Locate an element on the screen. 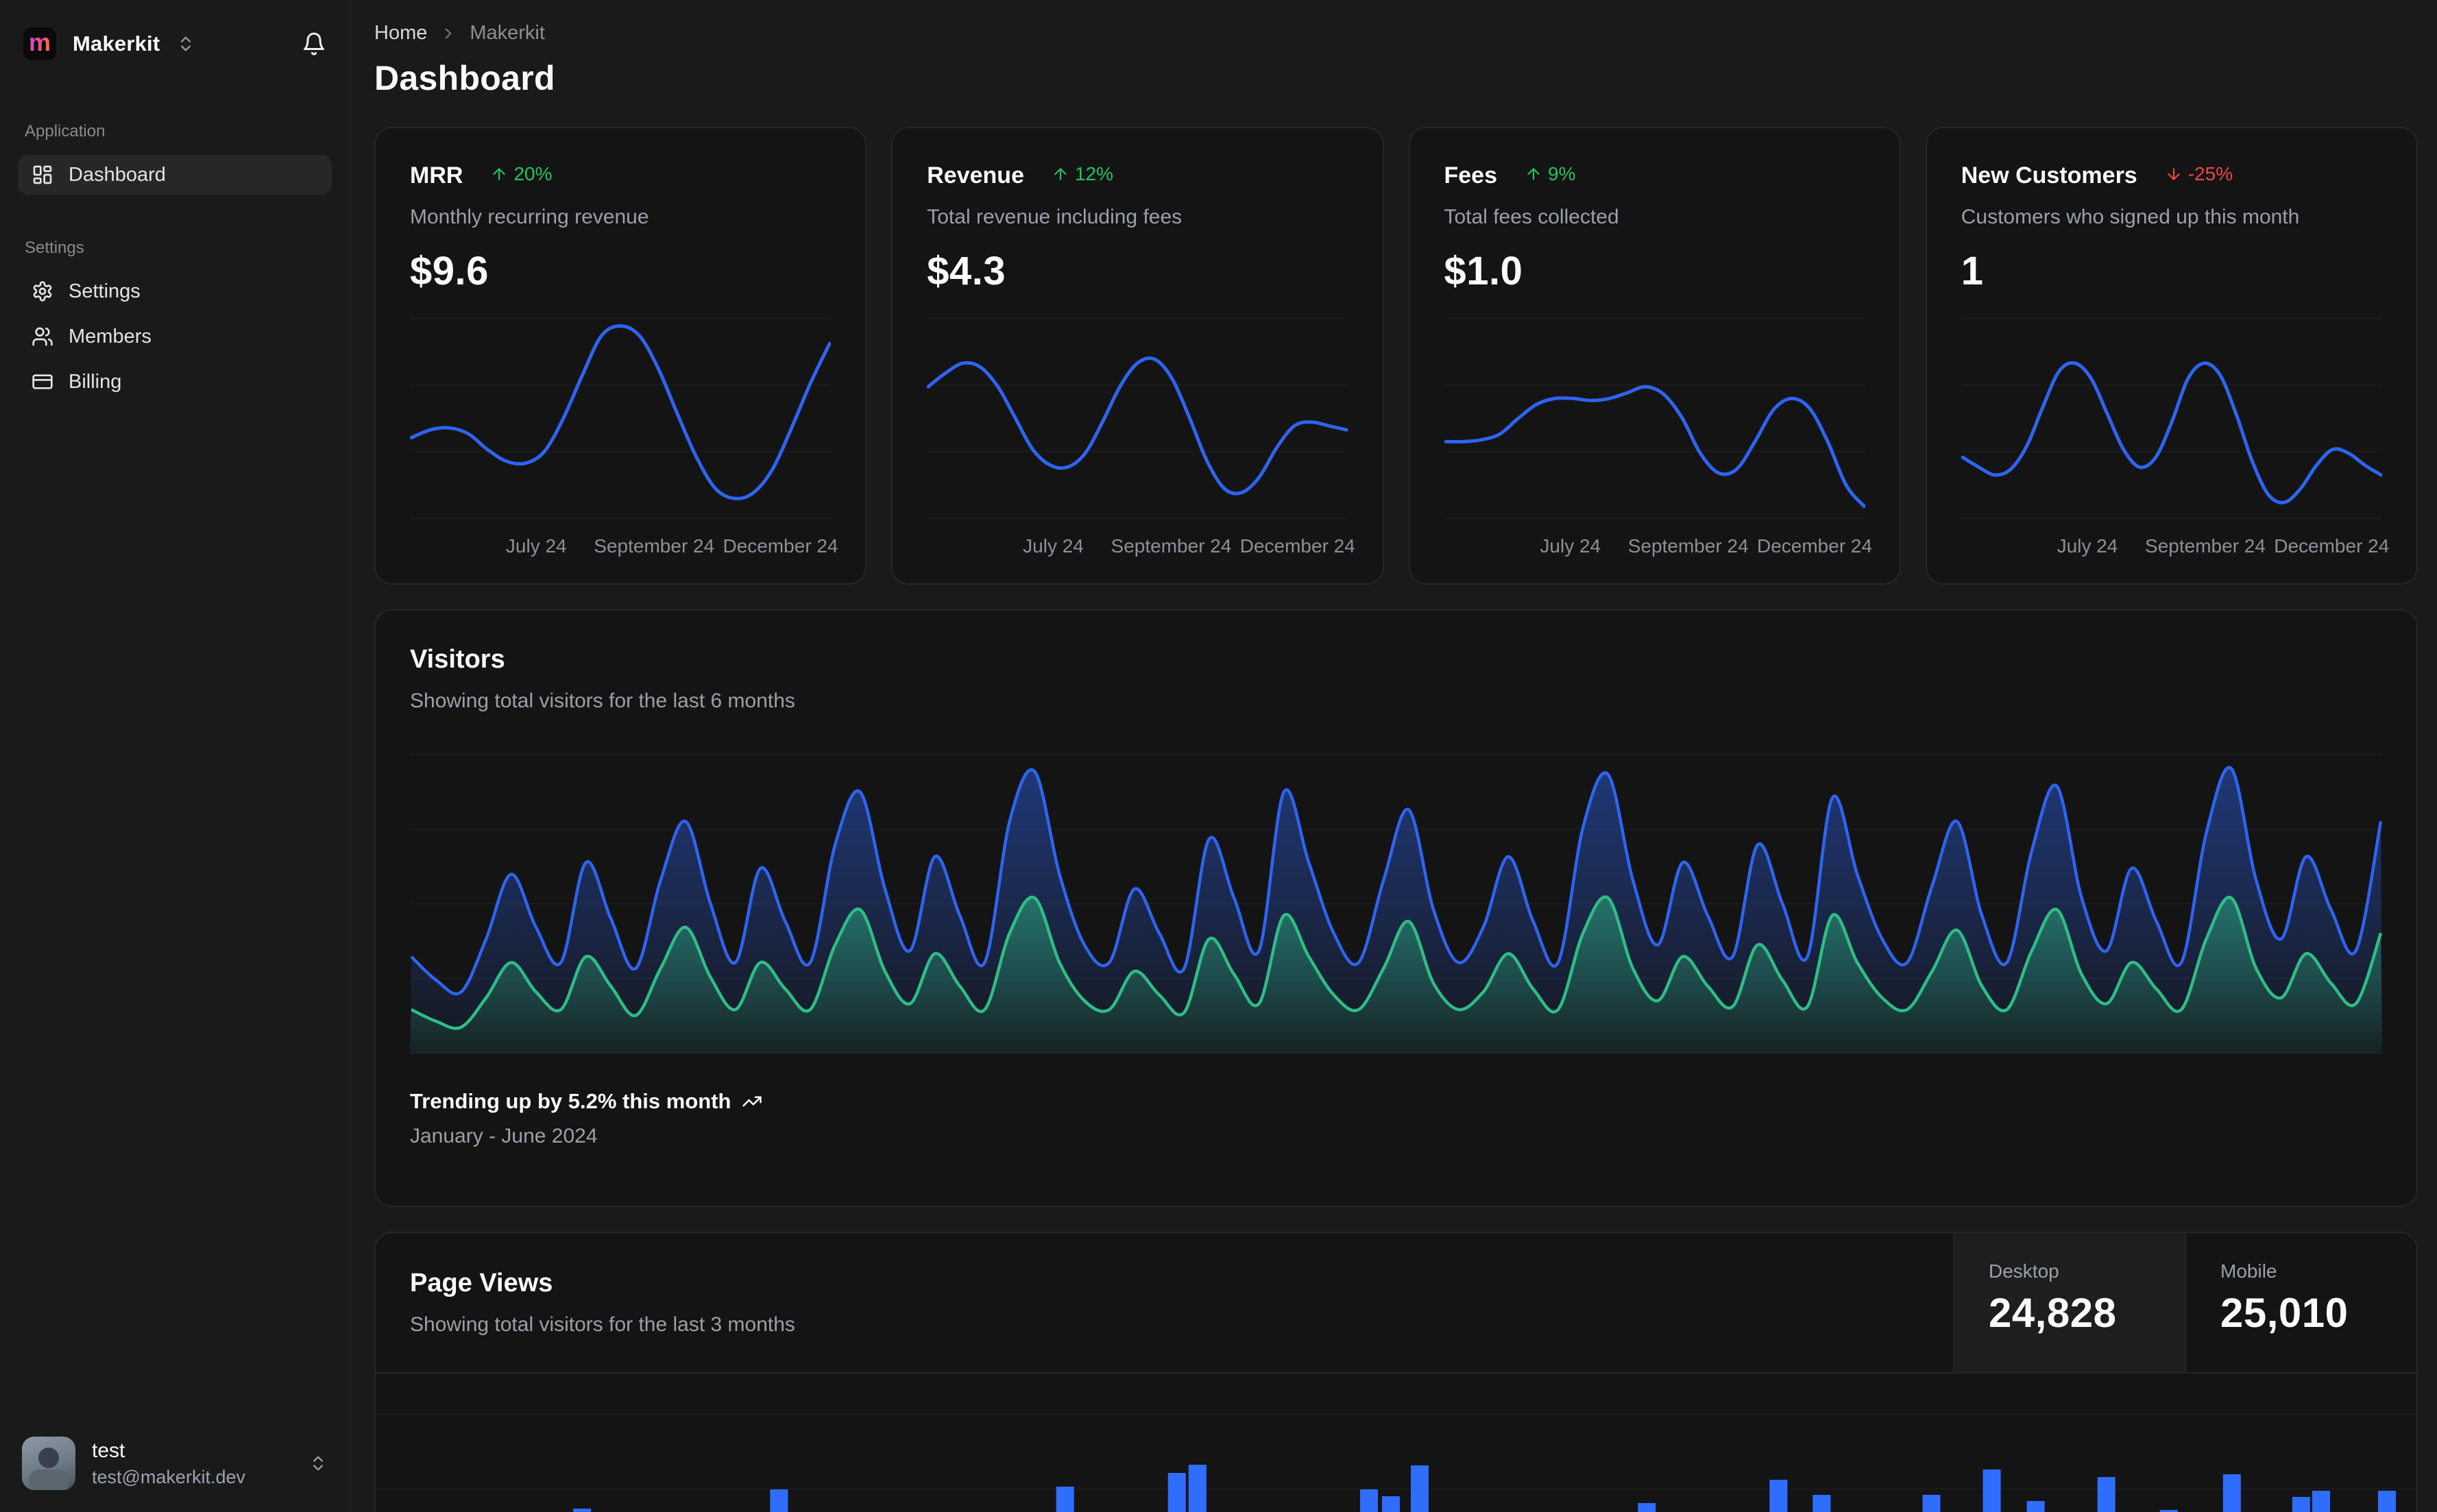 The image size is (2437, 1512). user-email: test@makerkit.dev is located at coordinates (168, 1477).